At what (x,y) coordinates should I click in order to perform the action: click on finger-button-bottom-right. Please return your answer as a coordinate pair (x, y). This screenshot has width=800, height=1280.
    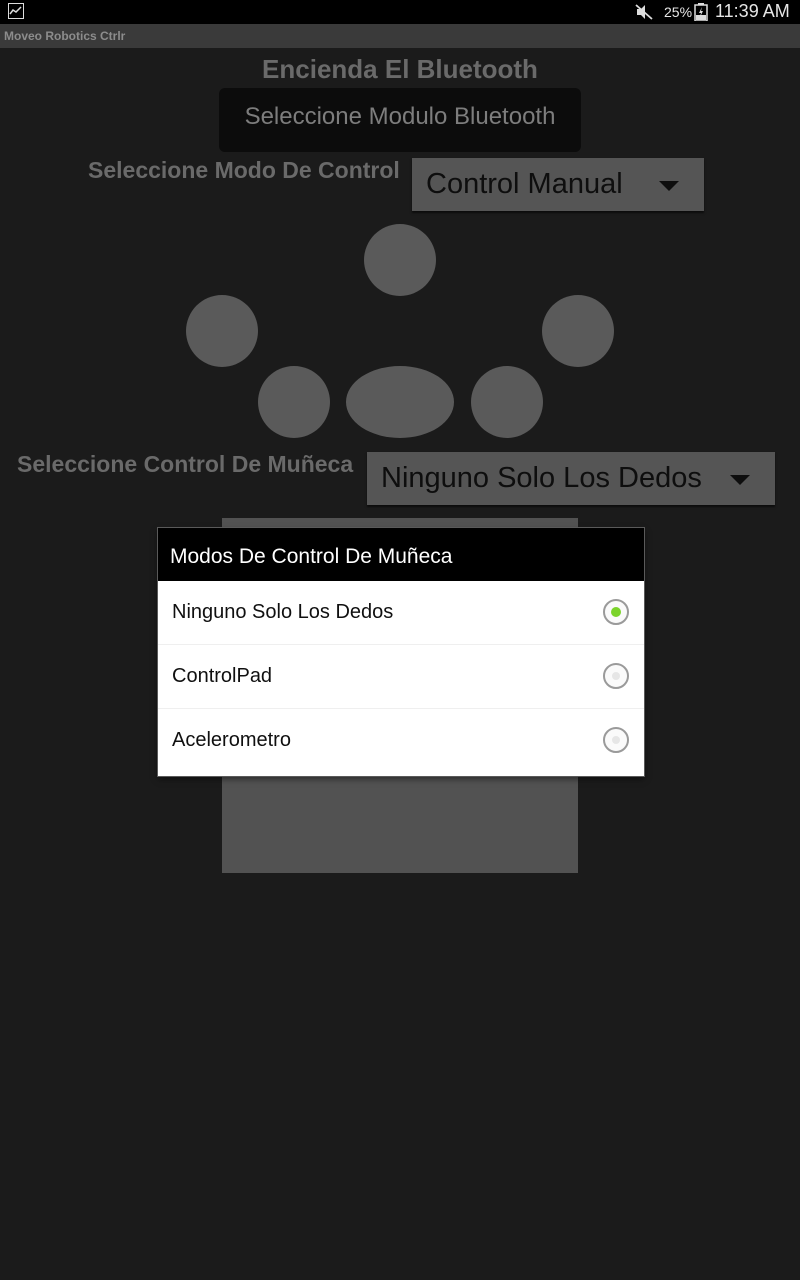
    Looking at the image, I should click on (507, 402).